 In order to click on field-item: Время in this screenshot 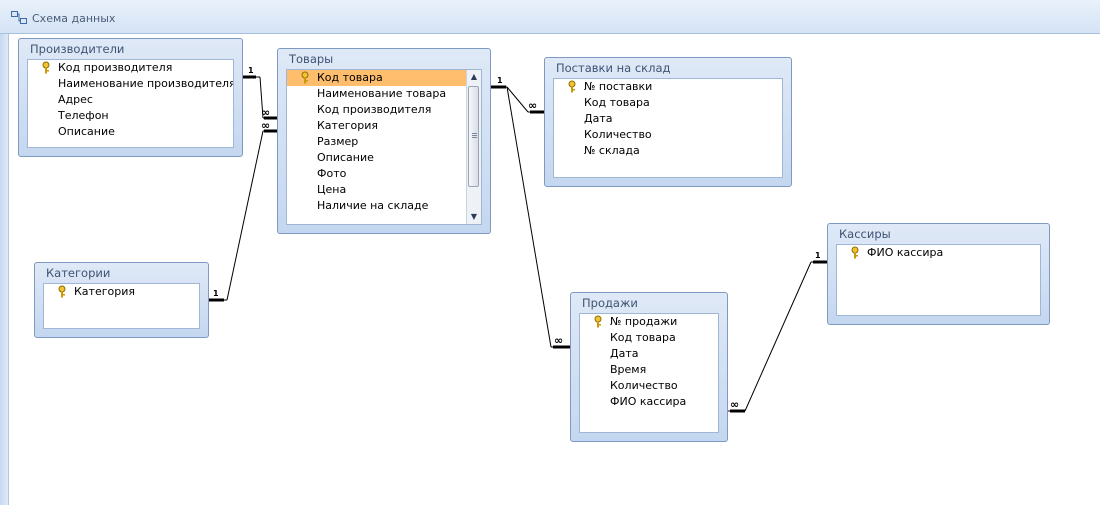, I will do `click(649, 370)`.